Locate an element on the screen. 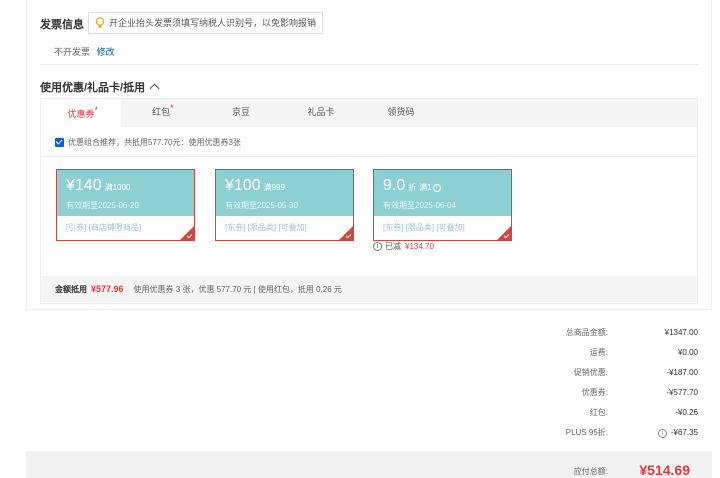 The image size is (720, 478). coupon-reduced-note: i 已减 ¥134.70 is located at coordinates (403, 246).